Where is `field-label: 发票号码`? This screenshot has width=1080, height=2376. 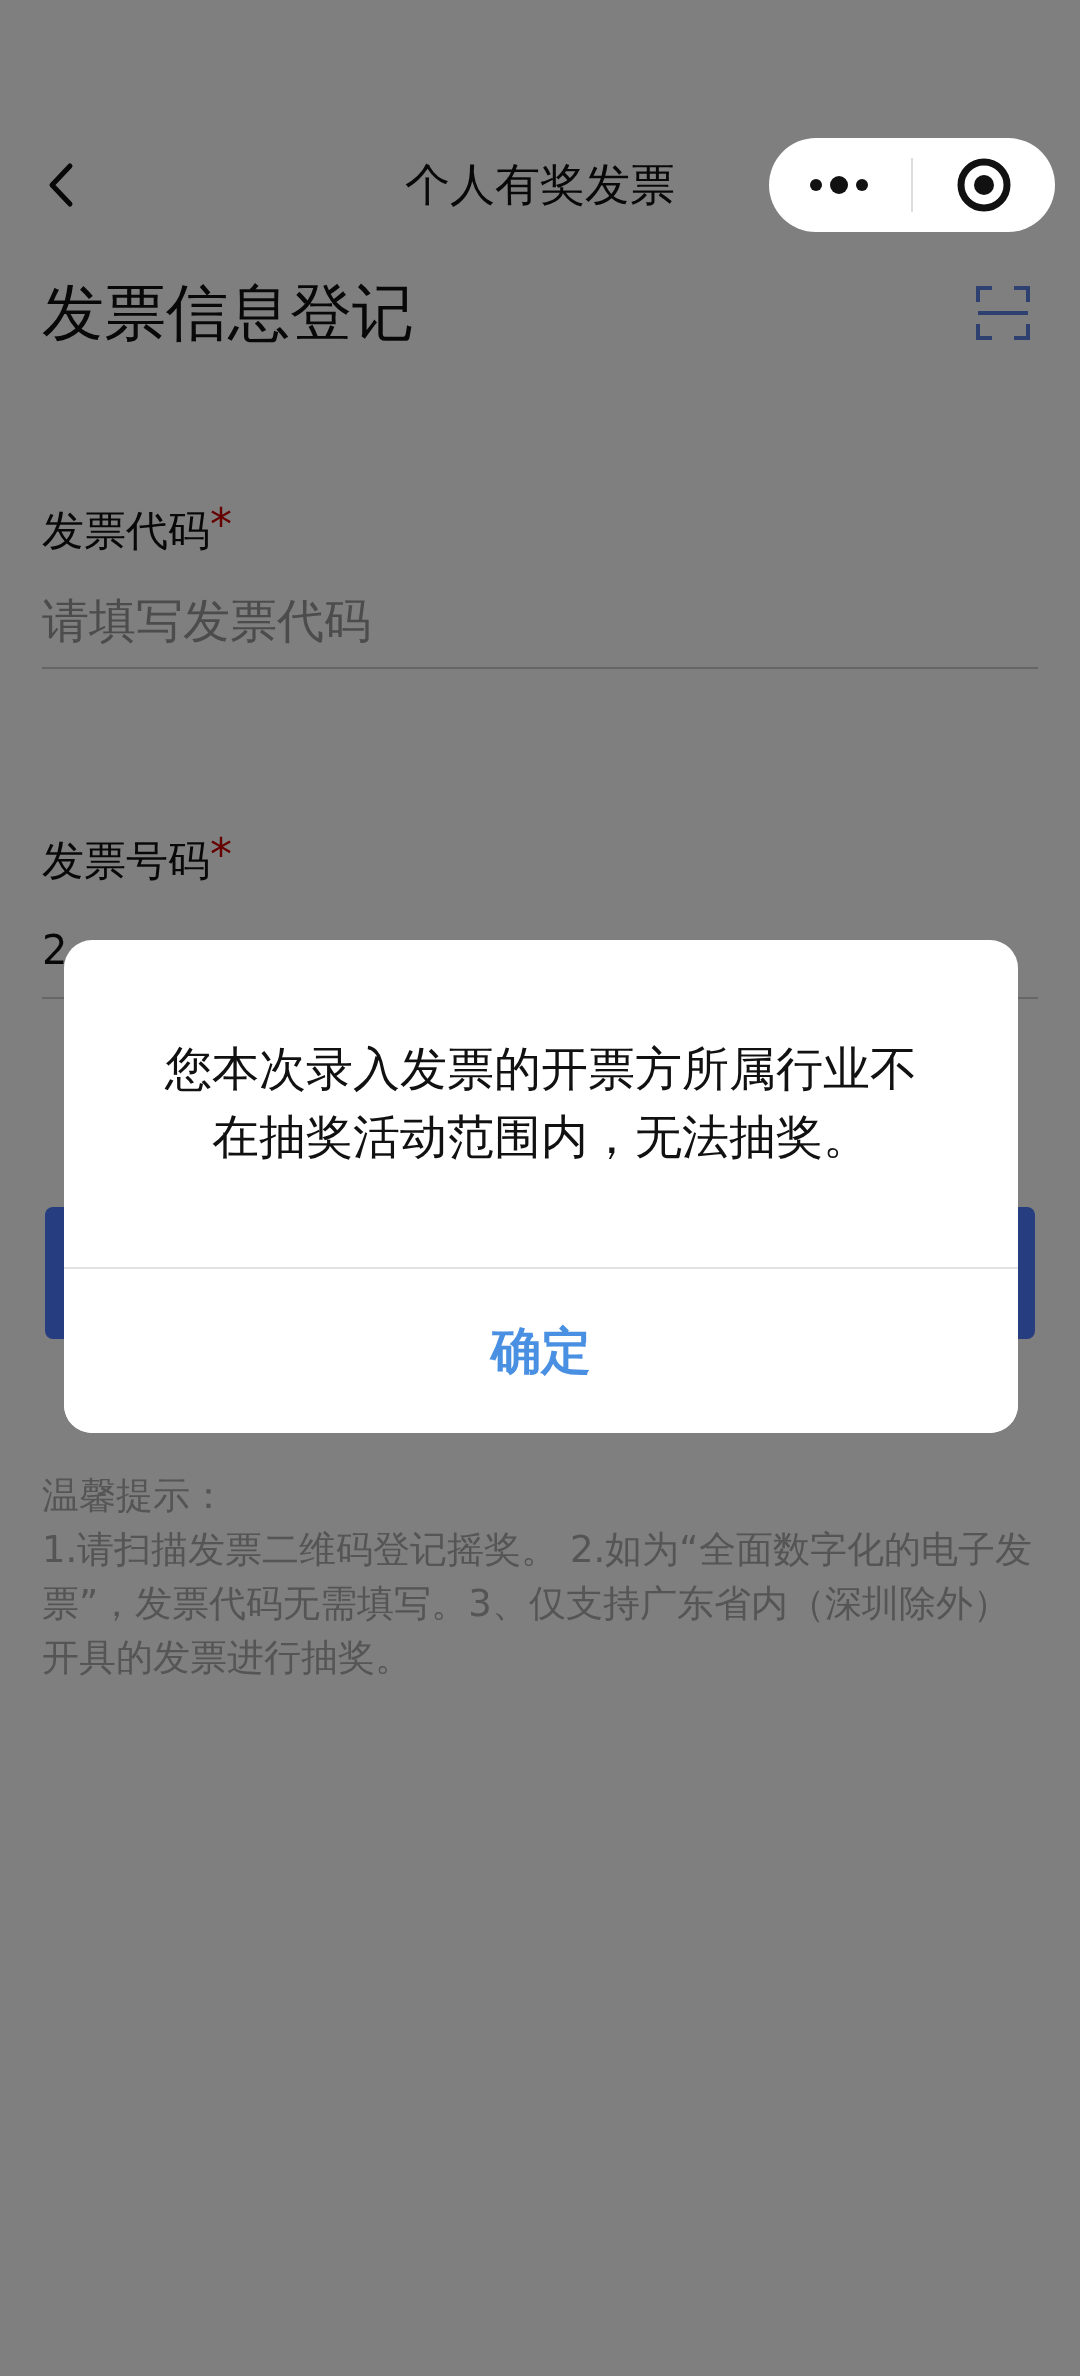
field-label: 发票号码 is located at coordinates (126, 861).